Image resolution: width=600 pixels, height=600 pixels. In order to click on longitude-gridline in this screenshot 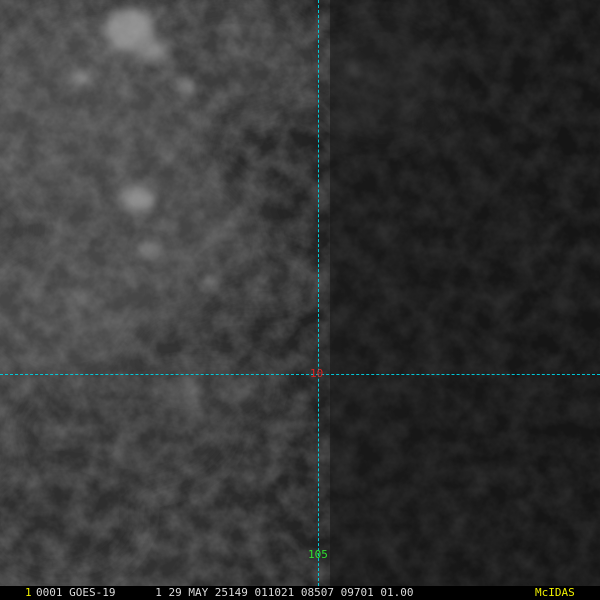, I will do `click(318, 293)`.